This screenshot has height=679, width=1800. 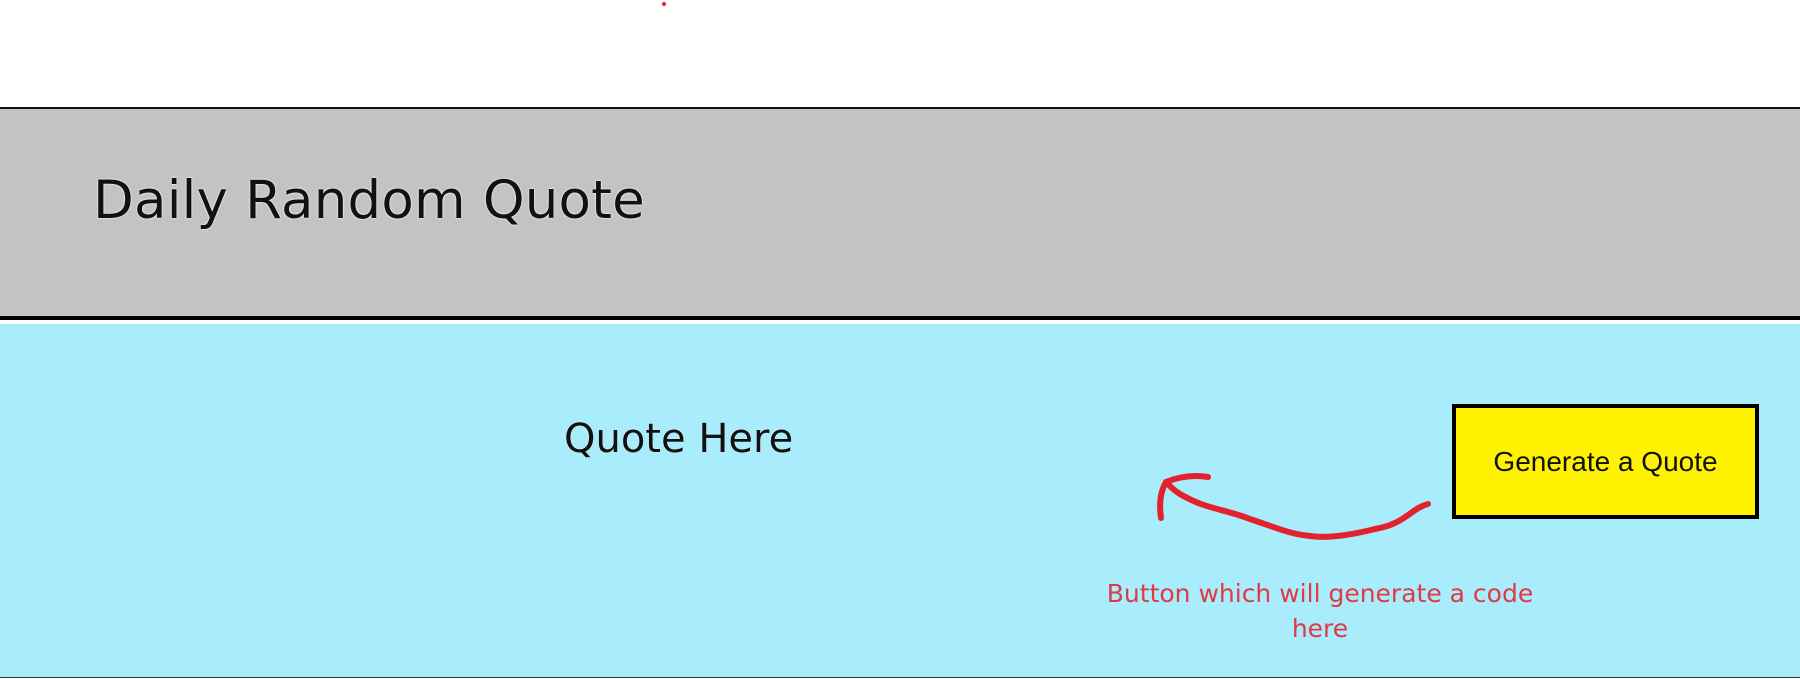 What do you see at coordinates (1320, 611) in the screenshot?
I see `annotation-note: Button which will generate a code here` at bounding box center [1320, 611].